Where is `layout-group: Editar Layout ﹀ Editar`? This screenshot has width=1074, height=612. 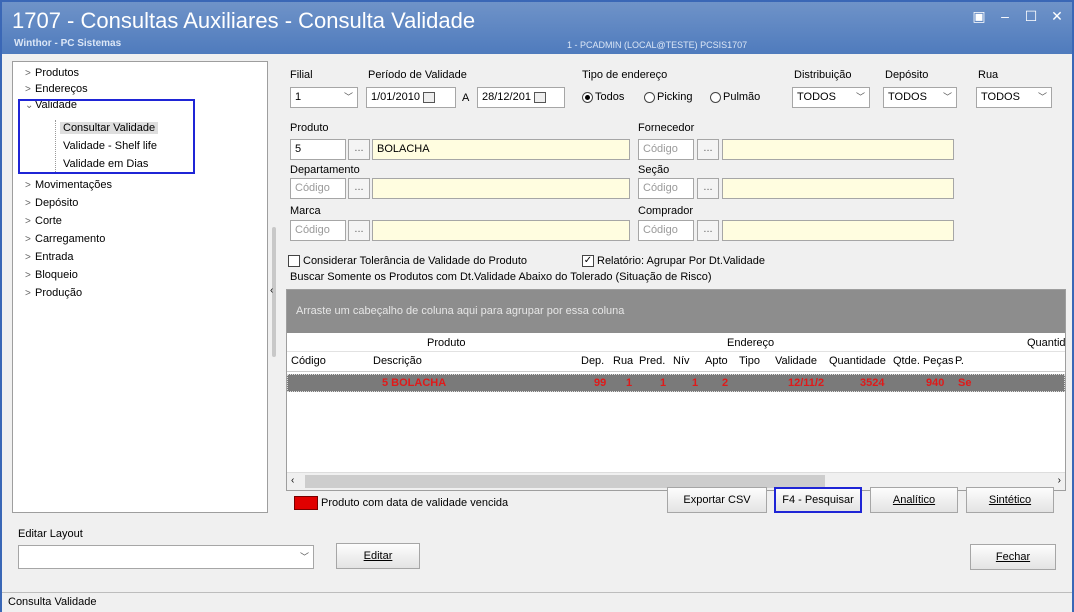 layout-group: Editar Layout ﹀ Editar is located at coordinates (223, 557).